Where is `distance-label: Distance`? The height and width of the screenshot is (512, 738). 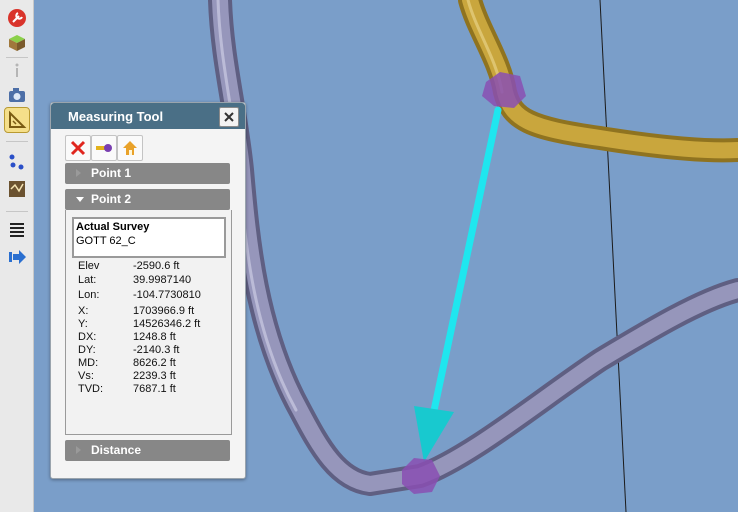 distance-label: Distance is located at coordinates (116, 450).